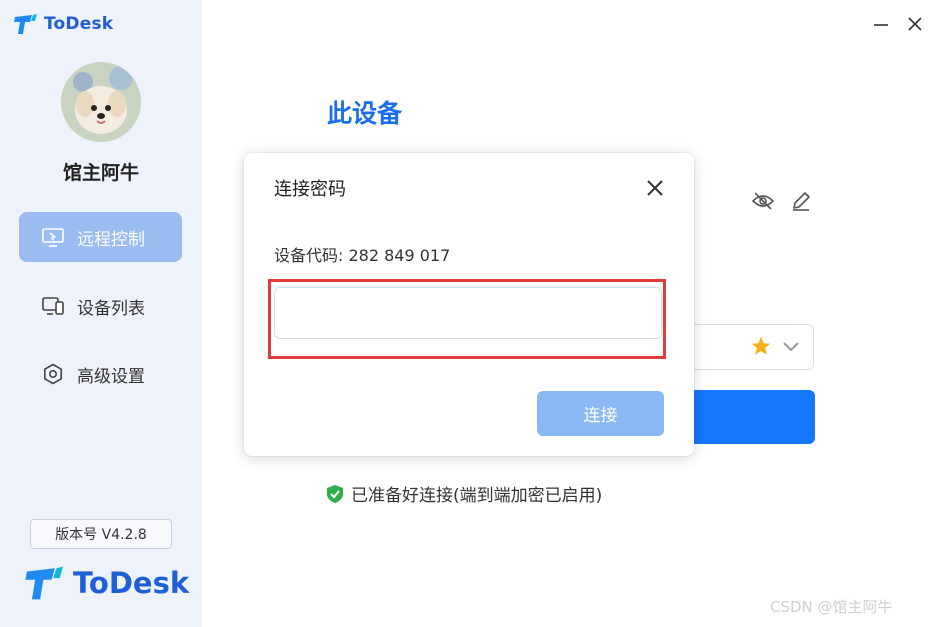 This screenshot has width=935, height=627. Describe the element at coordinates (310, 189) in the screenshot. I see `dialog-title: 连接密码` at that location.